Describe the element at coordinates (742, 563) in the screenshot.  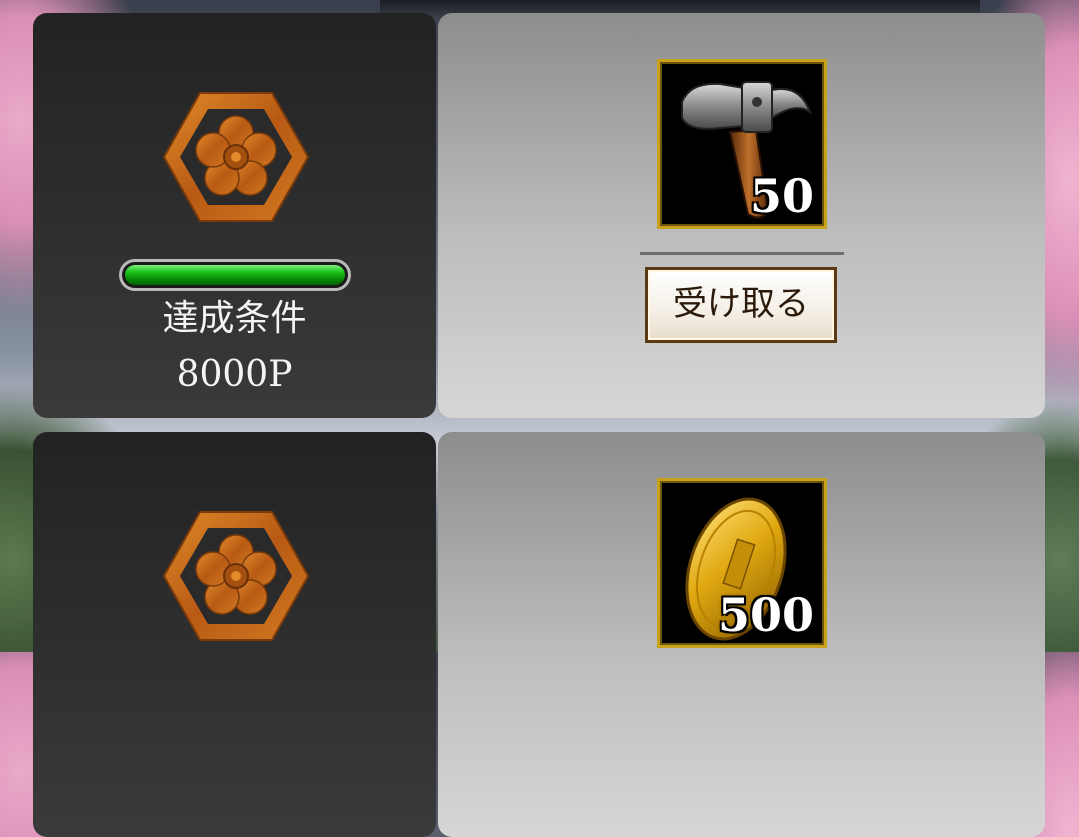
I see `reward-item: 500` at that location.